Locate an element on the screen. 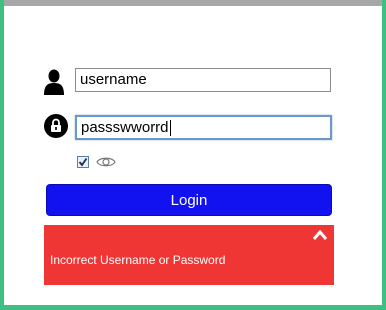 The width and height of the screenshot is (386, 310). eye-icon is located at coordinates (106, 162).